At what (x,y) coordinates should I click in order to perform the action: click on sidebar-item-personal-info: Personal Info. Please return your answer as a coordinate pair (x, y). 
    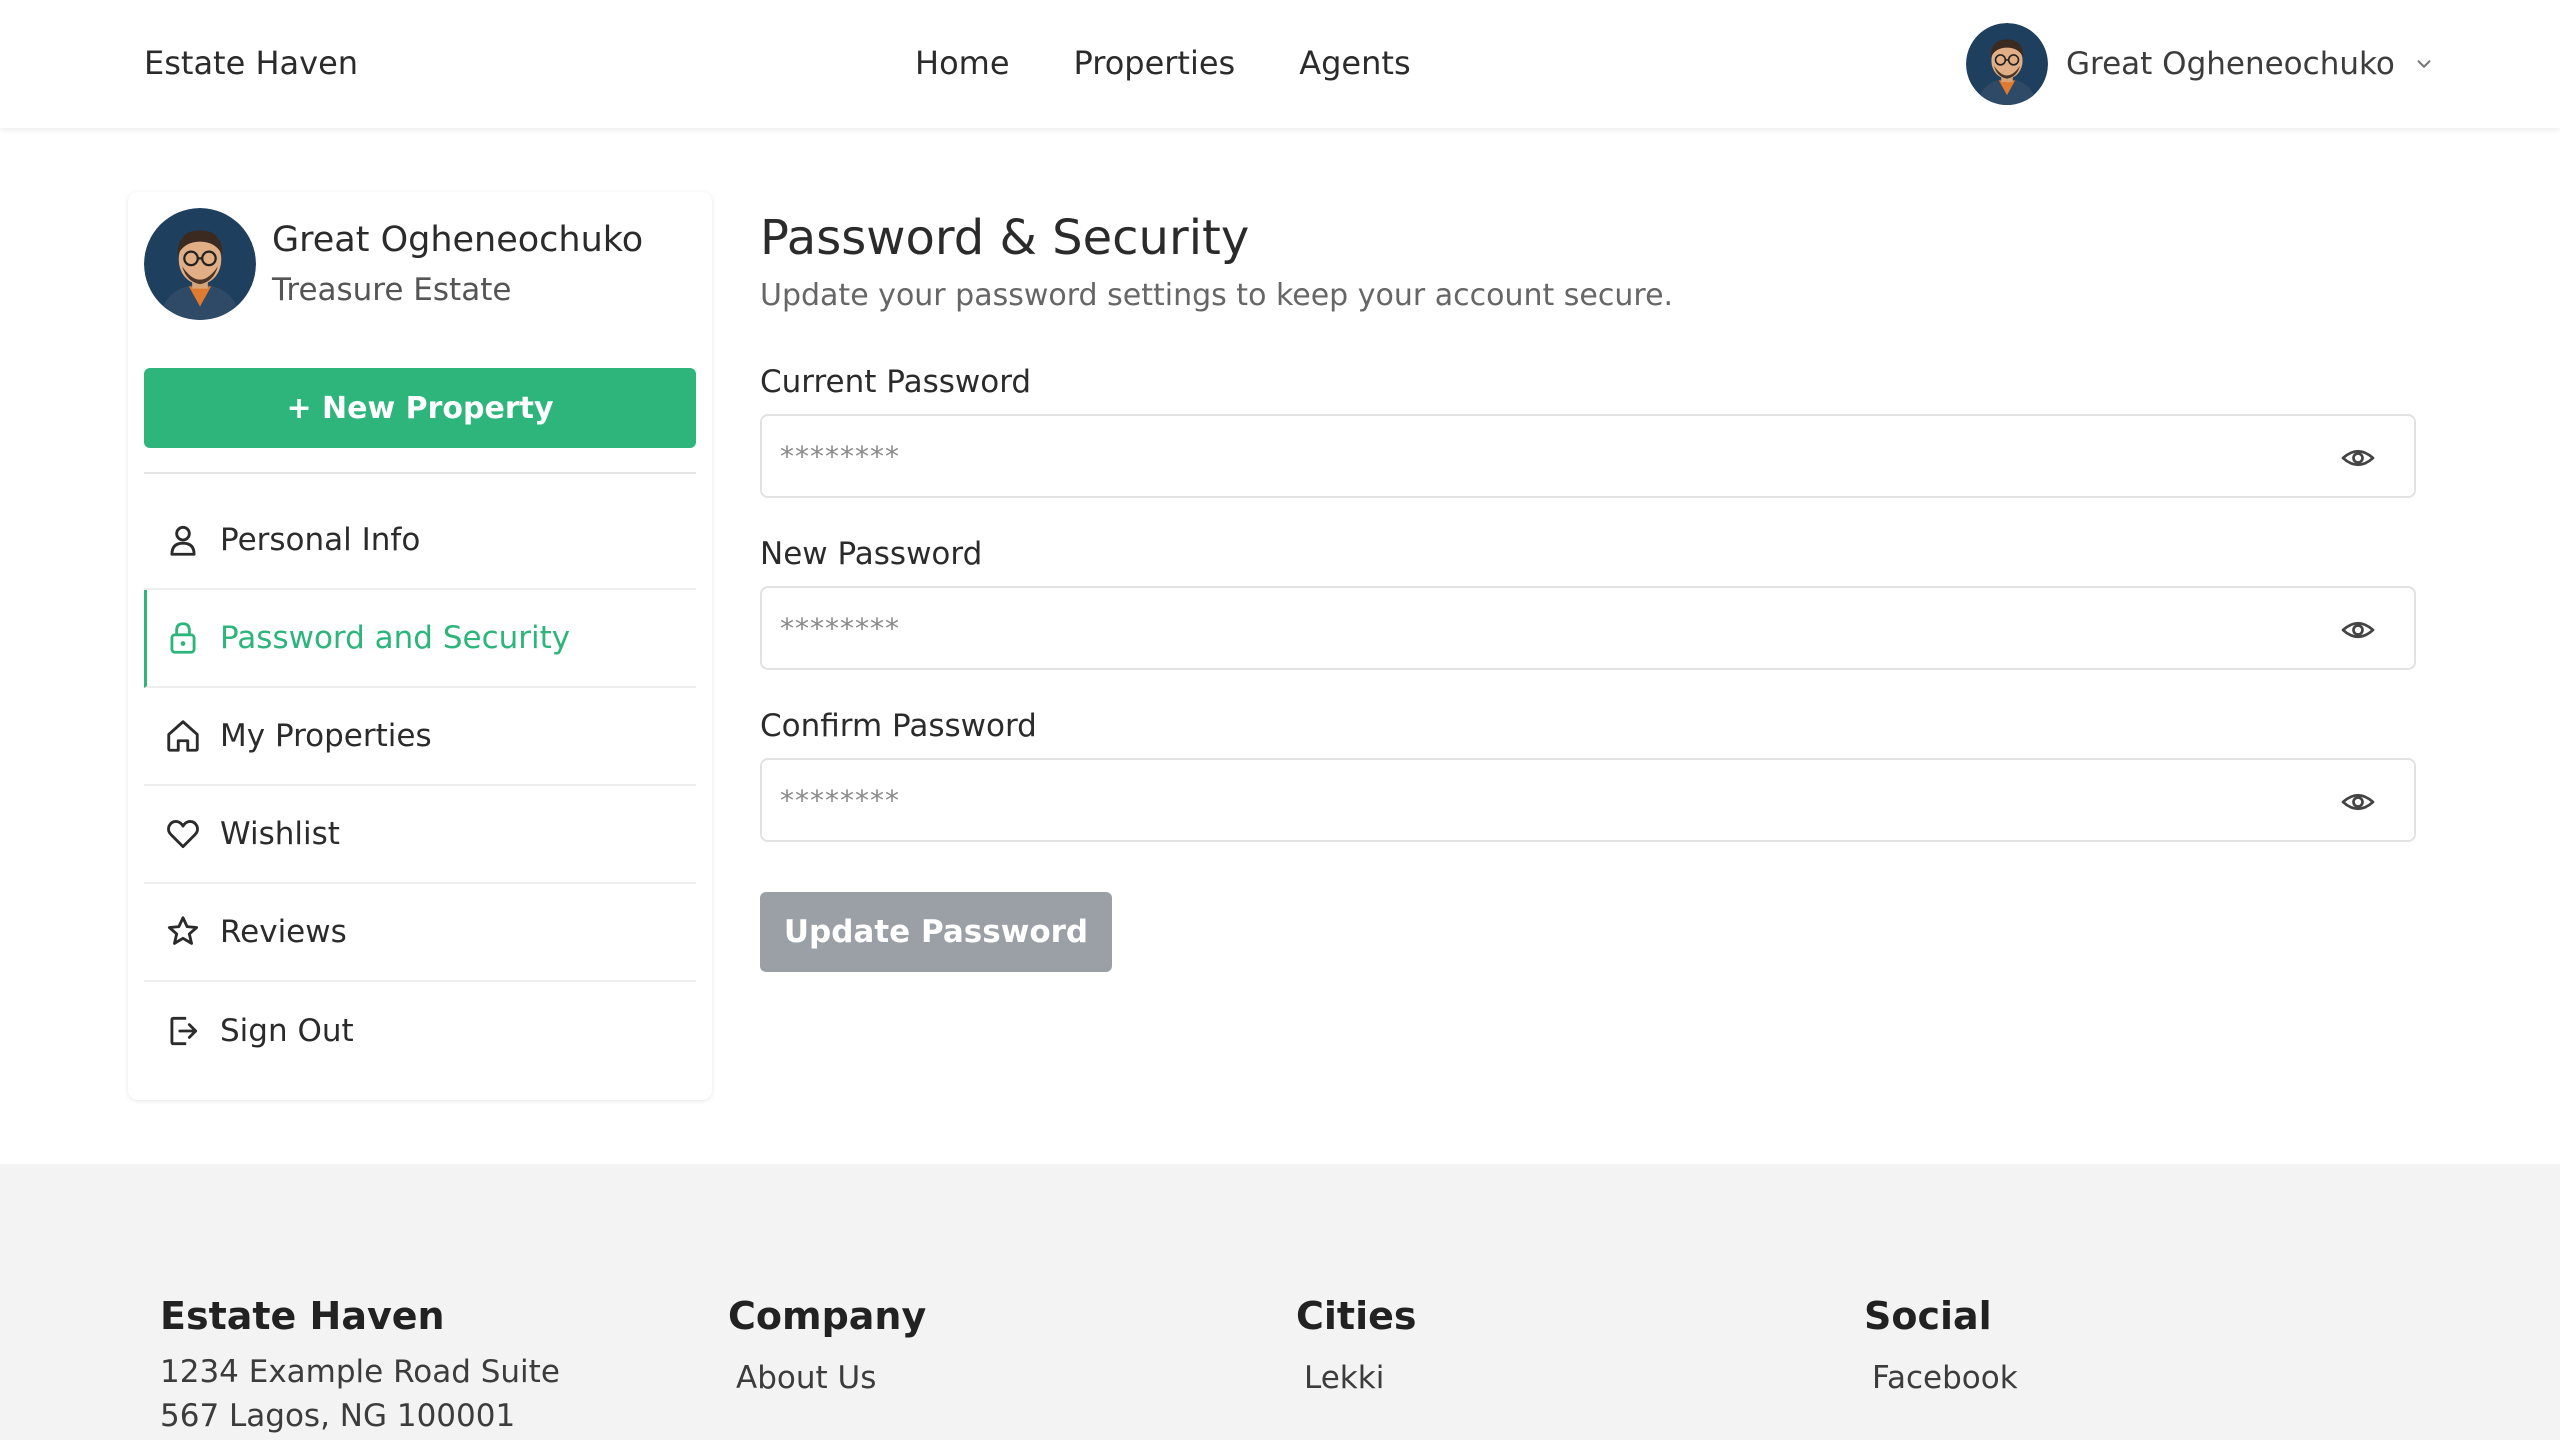
    Looking at the image, I should click on (420, 541).